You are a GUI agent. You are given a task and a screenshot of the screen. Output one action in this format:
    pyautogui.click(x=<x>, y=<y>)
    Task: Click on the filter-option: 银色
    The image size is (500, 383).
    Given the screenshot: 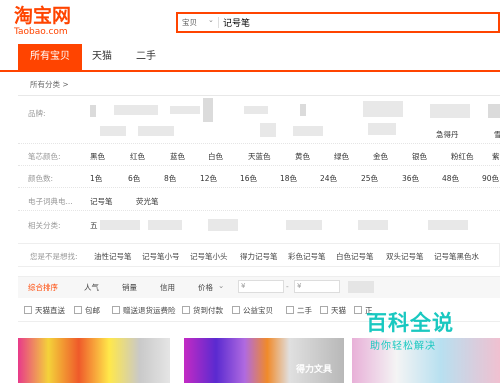 What is the action you would take?
    pyautogui.click(x=419, y=156)
    